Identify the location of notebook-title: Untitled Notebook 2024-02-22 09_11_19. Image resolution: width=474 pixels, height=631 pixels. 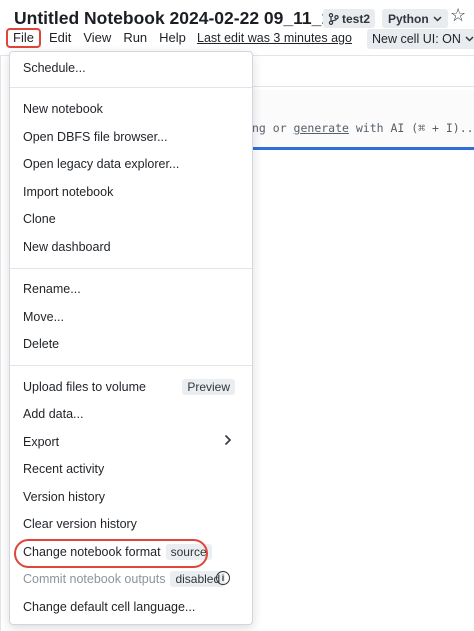
(177, 18).